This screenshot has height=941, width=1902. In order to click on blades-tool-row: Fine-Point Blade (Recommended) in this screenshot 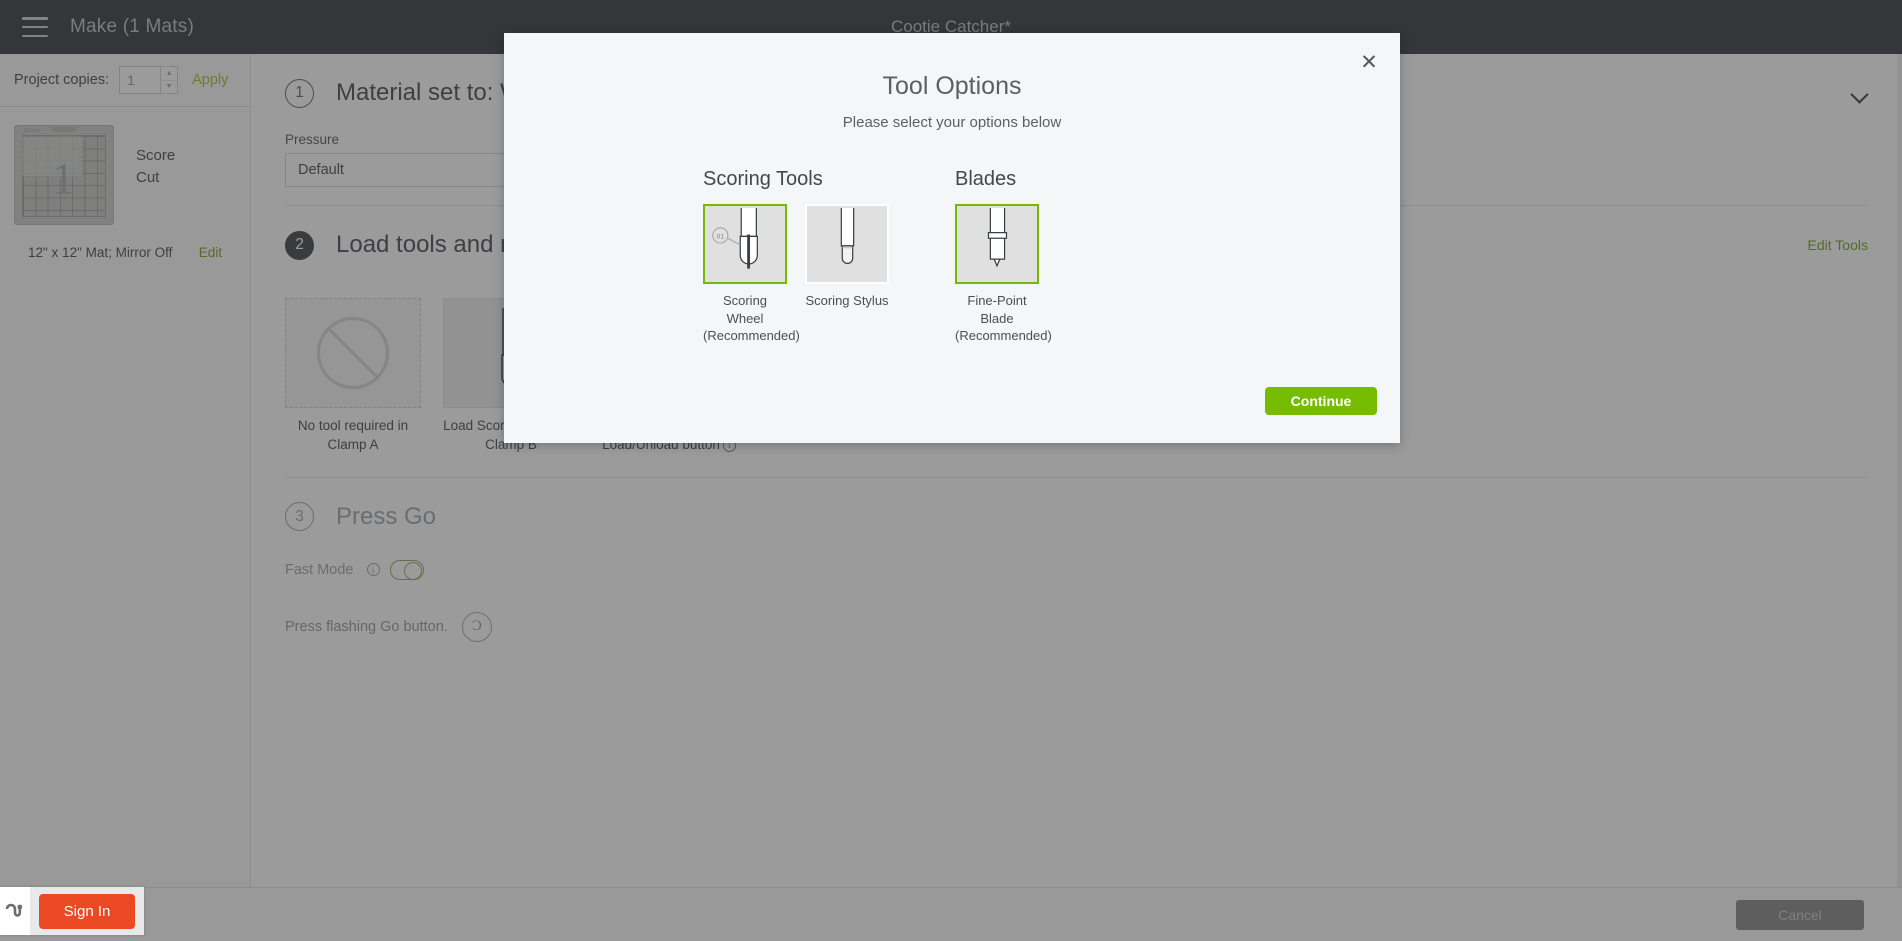, I will do `click(1003, 274)`.